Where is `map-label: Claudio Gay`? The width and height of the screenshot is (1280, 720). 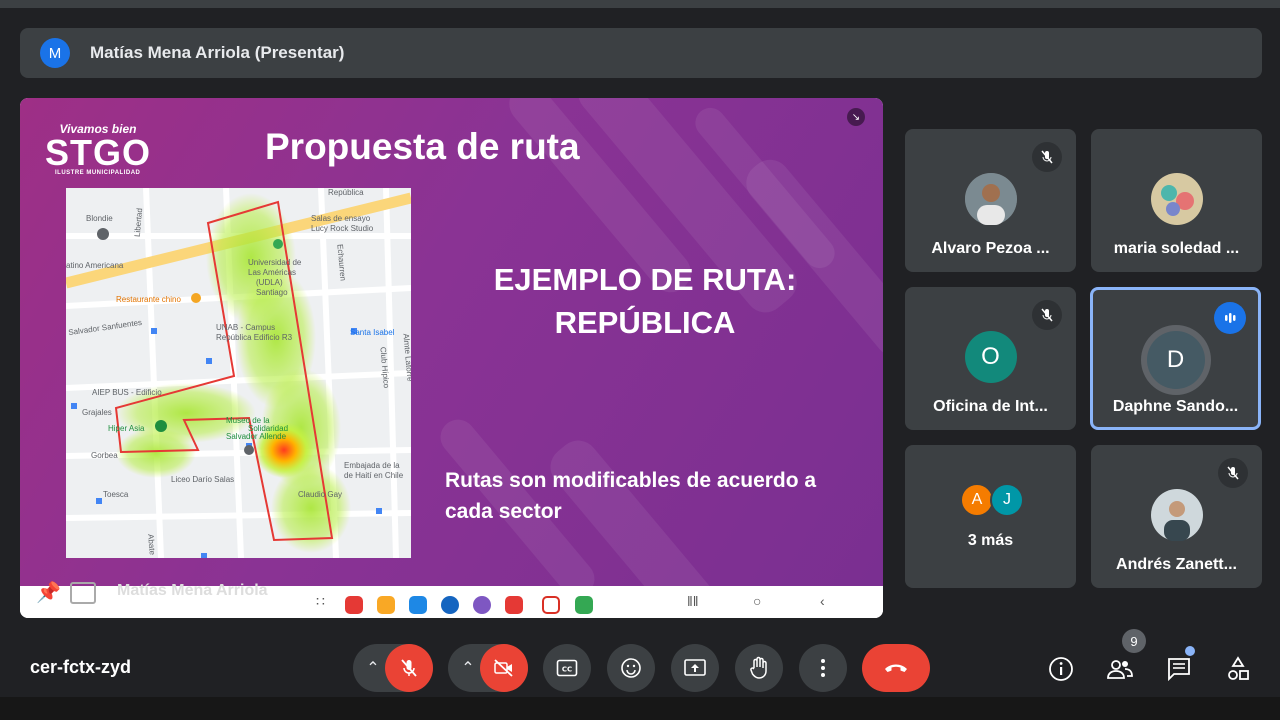 map-label: Claudio Gay is located at coordinates (320, 494).